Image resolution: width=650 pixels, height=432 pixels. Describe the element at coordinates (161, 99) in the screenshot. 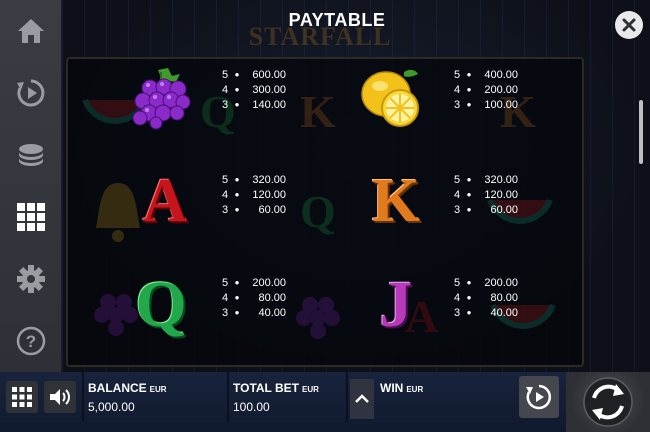

I see `grapes-symbol-icon` at that location.